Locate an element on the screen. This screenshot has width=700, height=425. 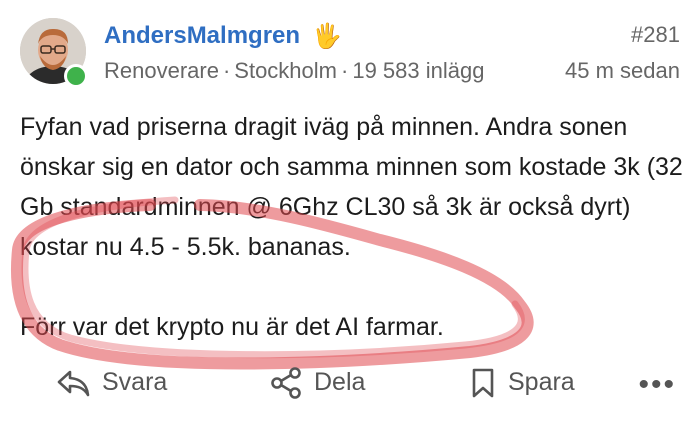
share-icon is located at coordinates (286, 382).